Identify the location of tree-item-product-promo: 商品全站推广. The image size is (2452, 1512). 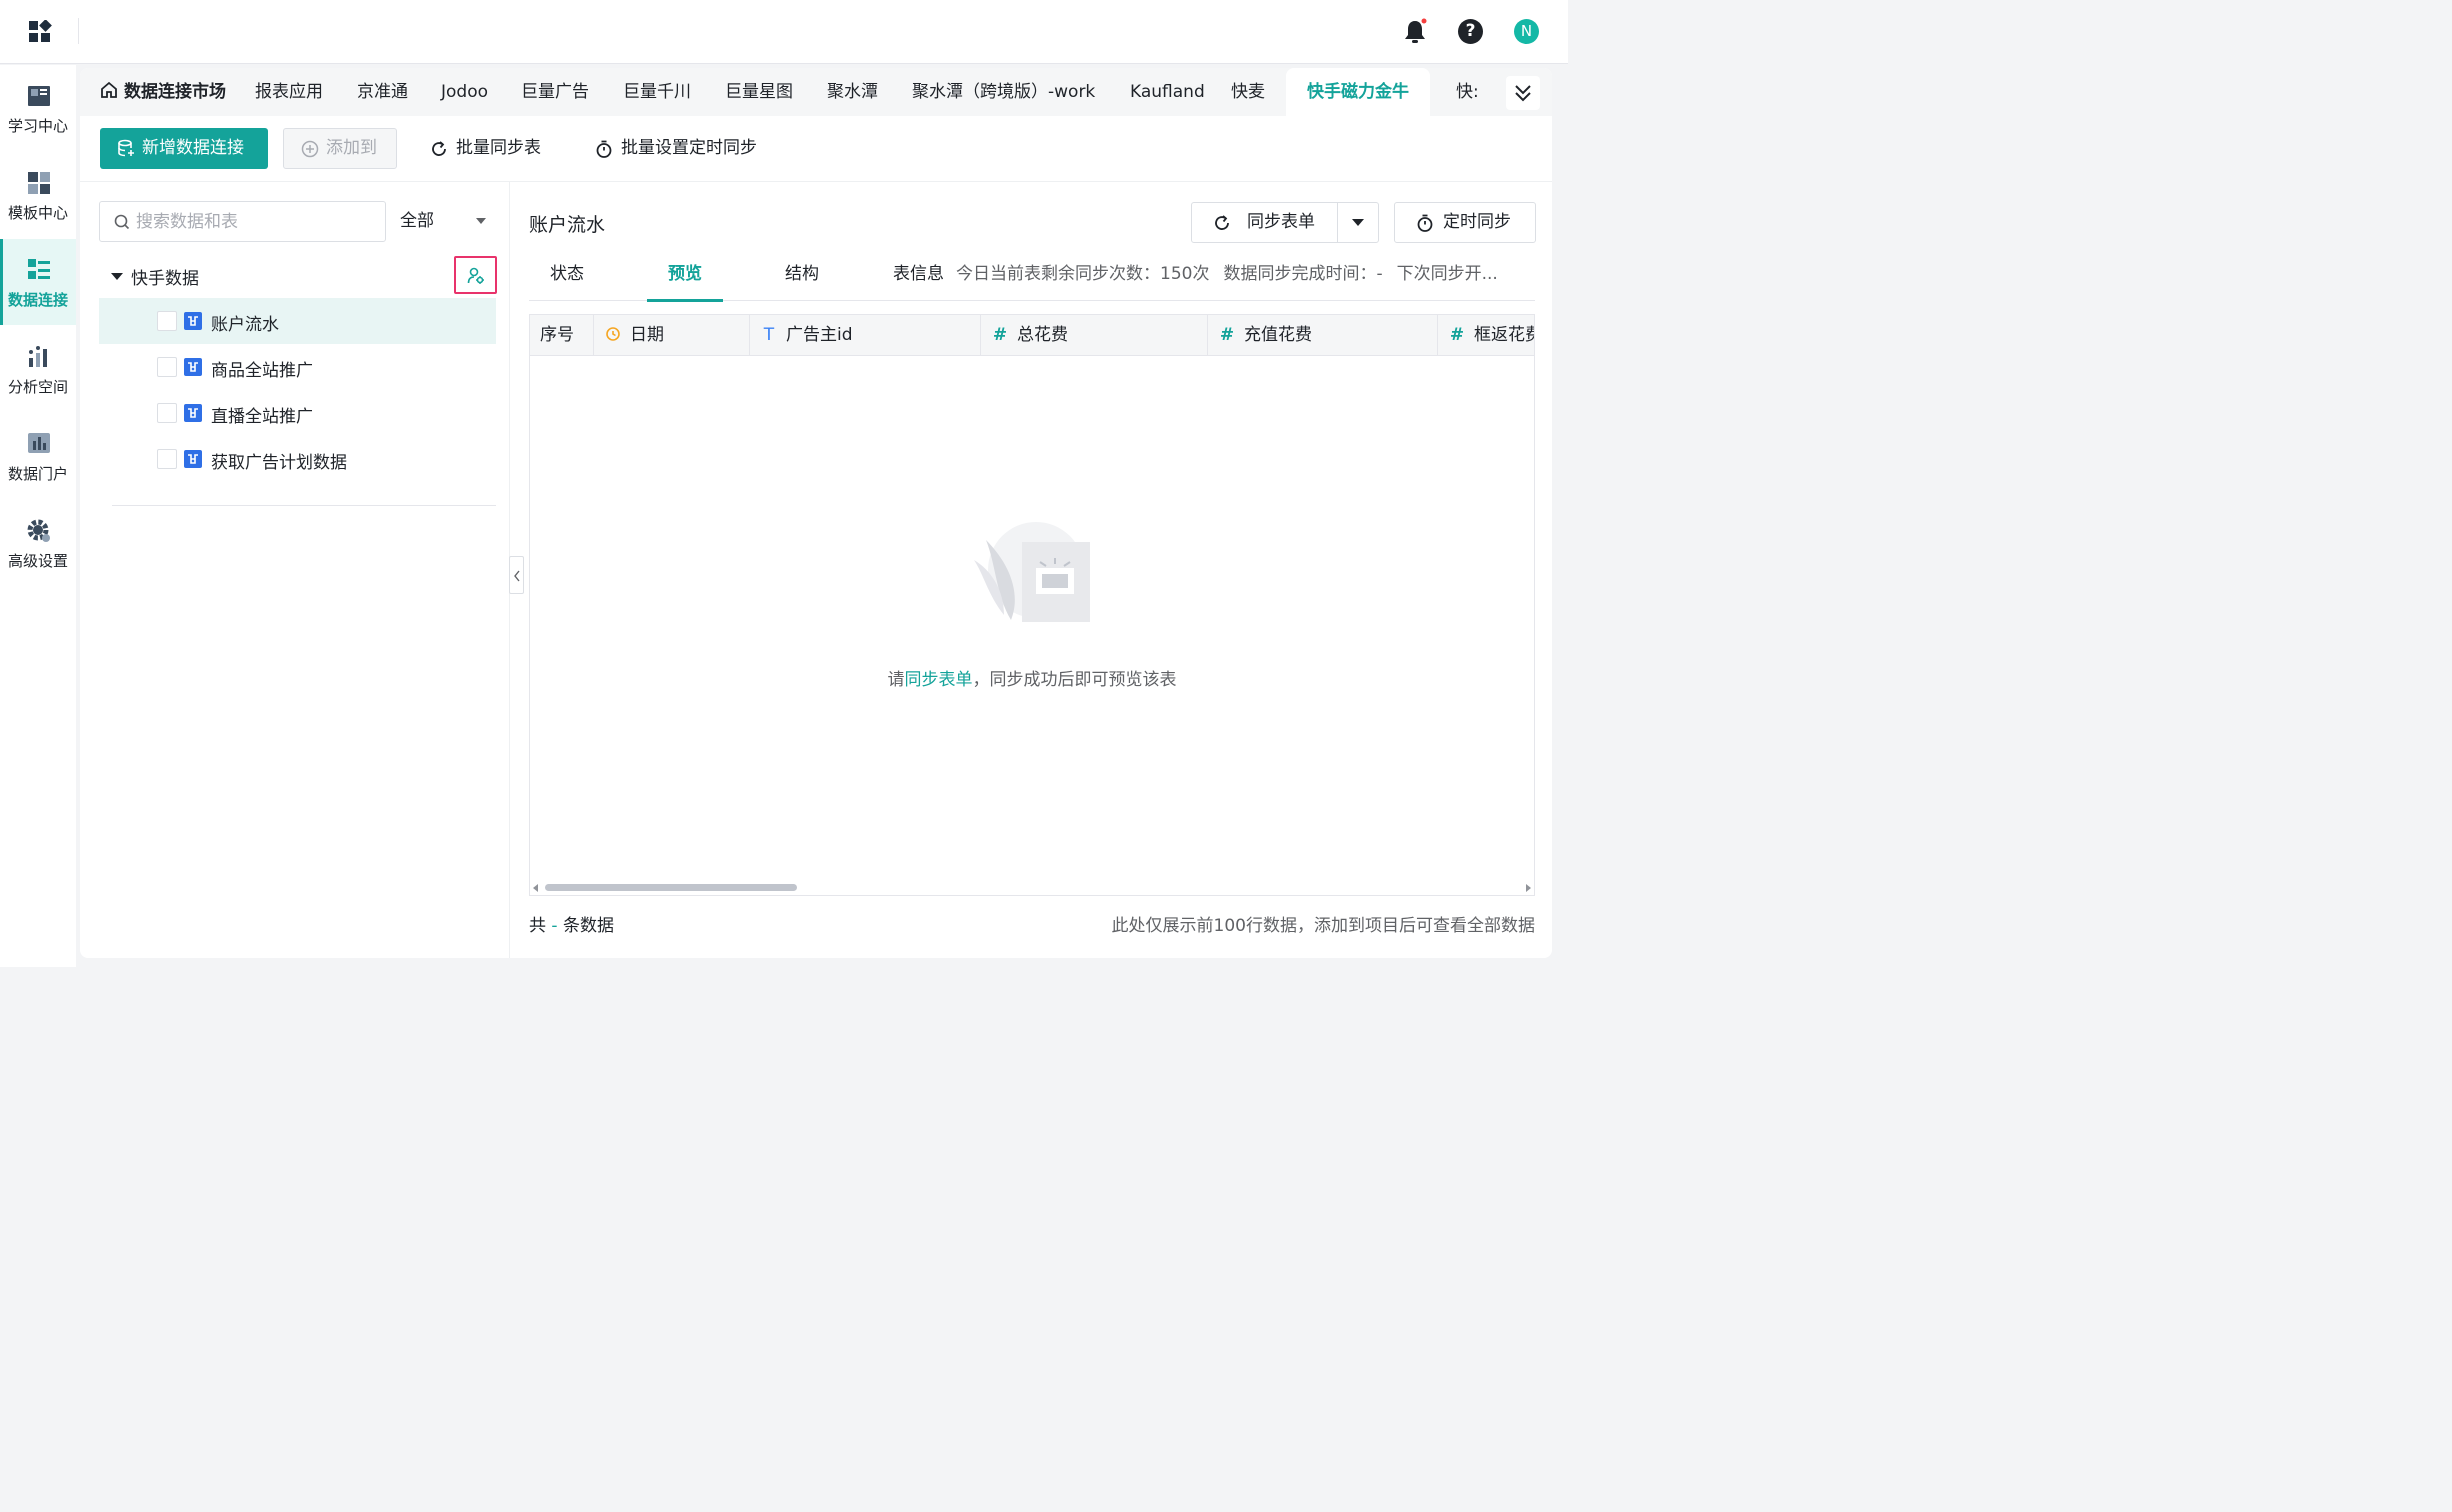
(297, 367).